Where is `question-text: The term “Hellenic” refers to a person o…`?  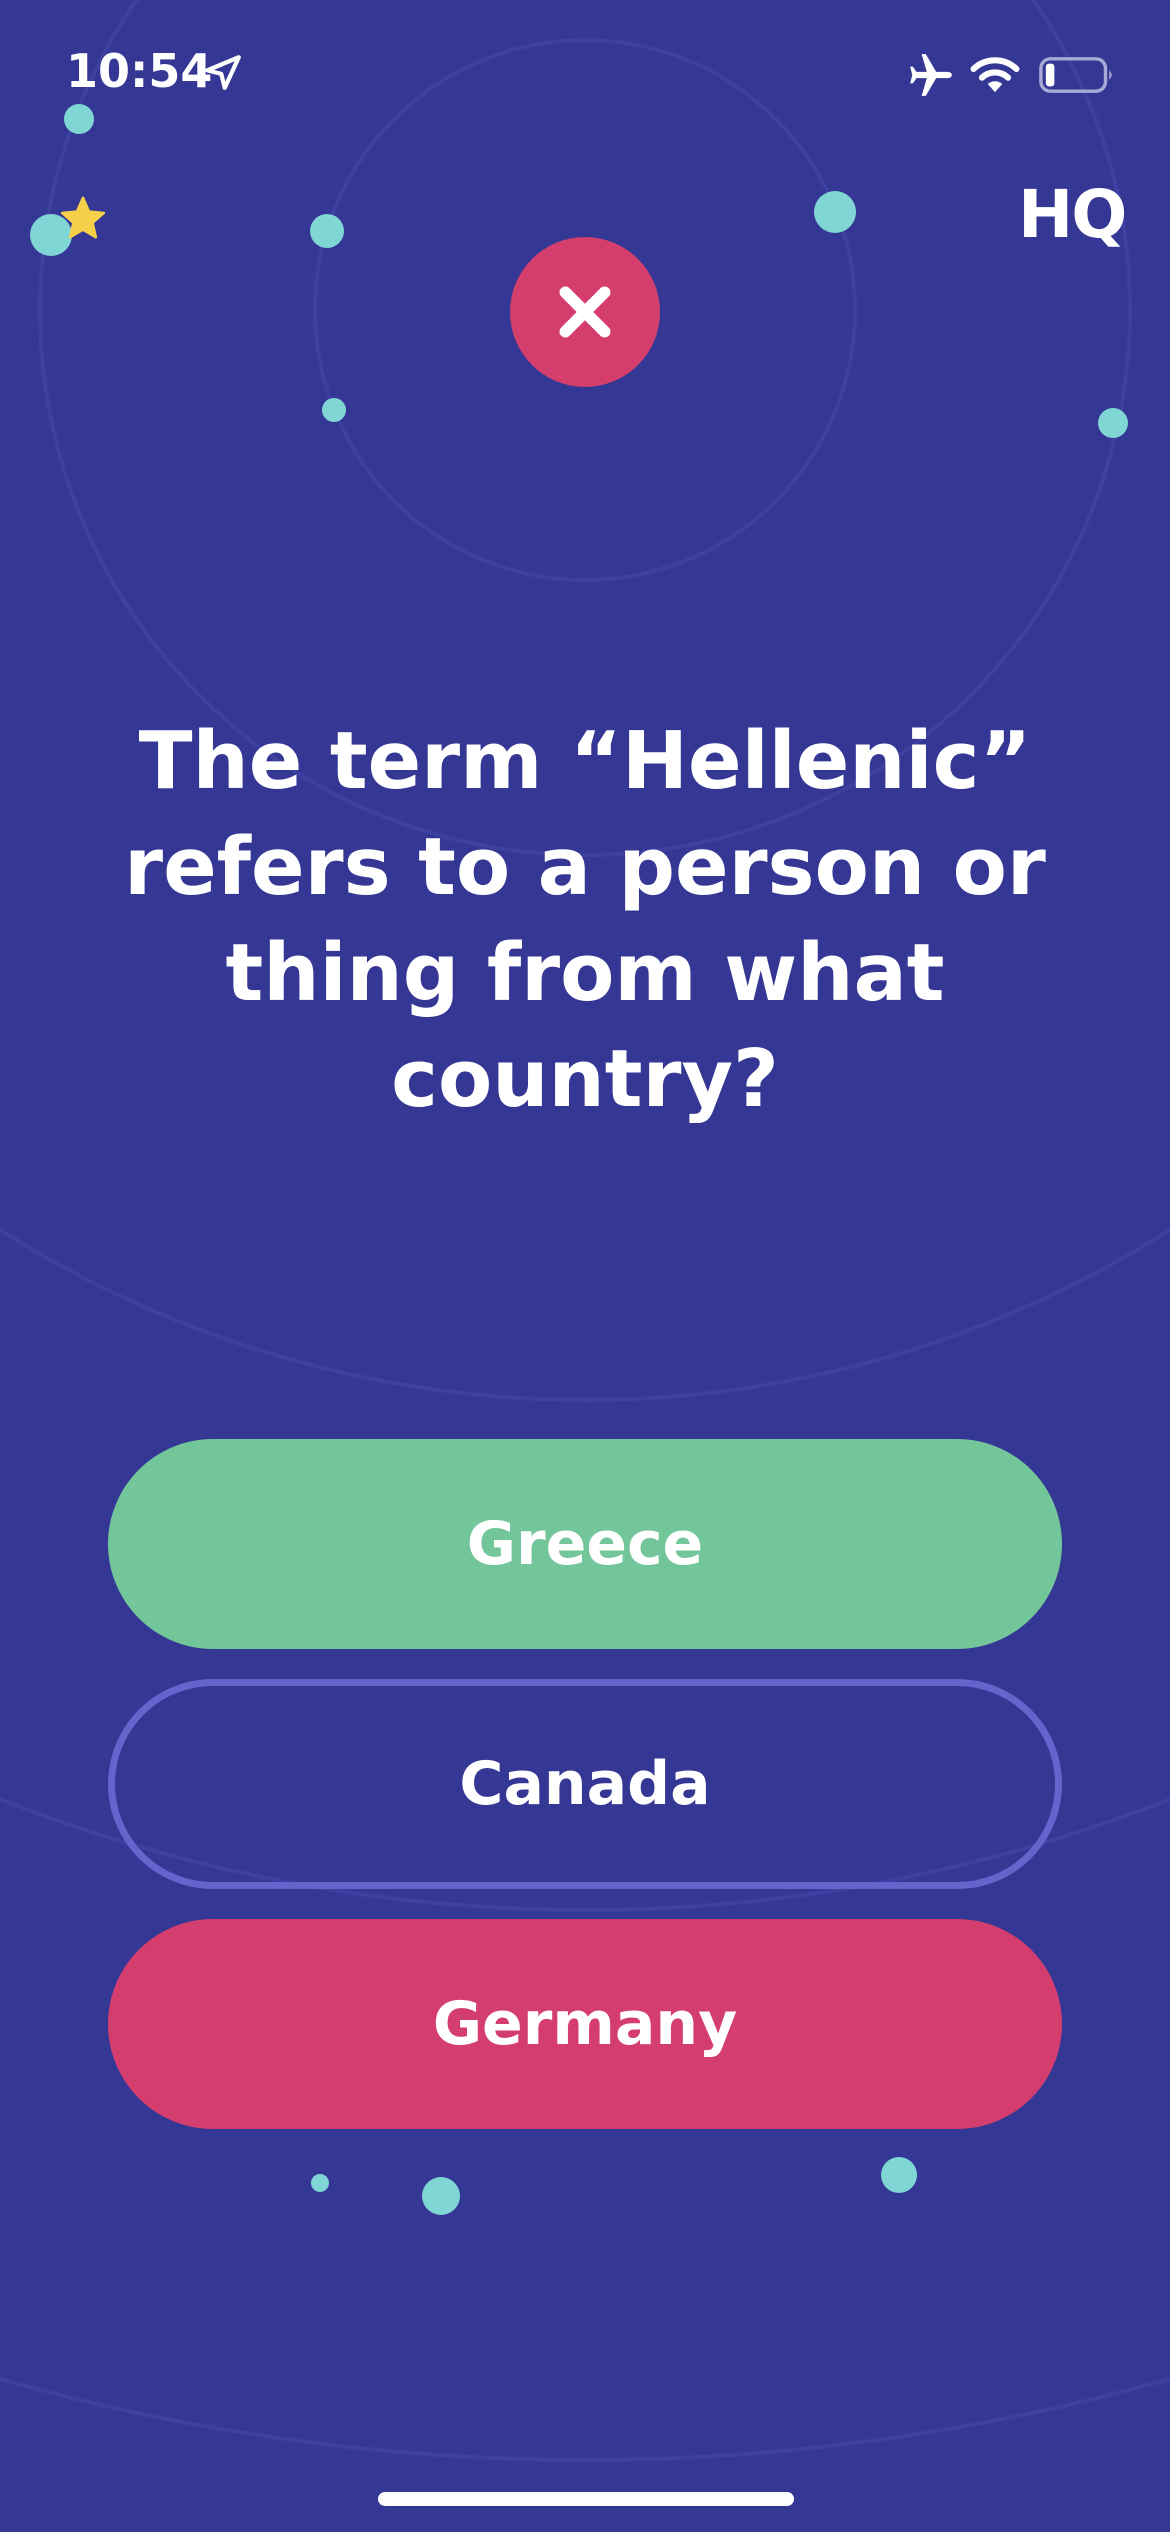 question-text: The term “Hellenic” refers to a person o… is located at coordinates (585, 920).